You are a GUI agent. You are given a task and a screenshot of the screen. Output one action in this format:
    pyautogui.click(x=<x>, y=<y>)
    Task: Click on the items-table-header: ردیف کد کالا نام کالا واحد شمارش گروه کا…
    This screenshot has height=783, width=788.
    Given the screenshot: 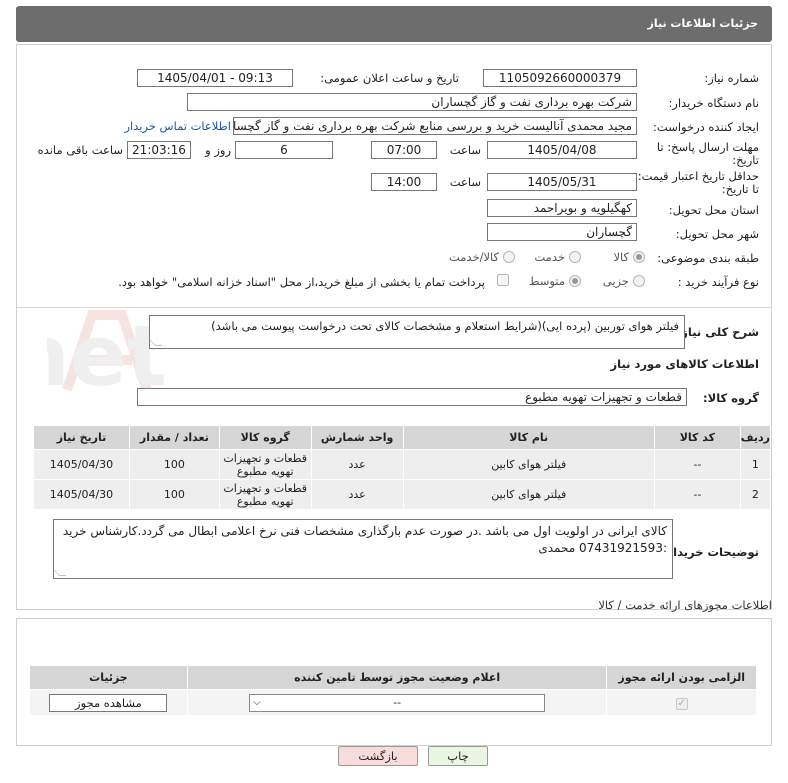 What is the action you would take?
    pyautogui.click(x=402, y=437)
    